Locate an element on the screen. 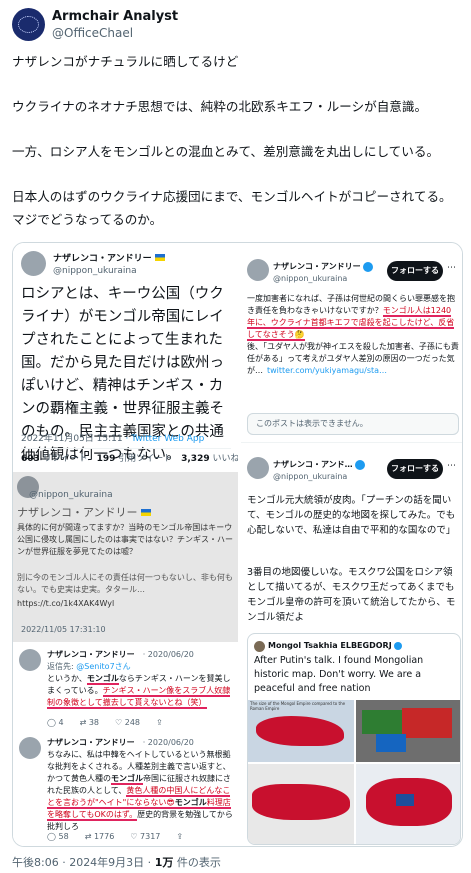 This screenshot has width=471, height=873. tweet-time: 午後8:06 · 2024年9月3日 · is located at coordinates (83, 862).